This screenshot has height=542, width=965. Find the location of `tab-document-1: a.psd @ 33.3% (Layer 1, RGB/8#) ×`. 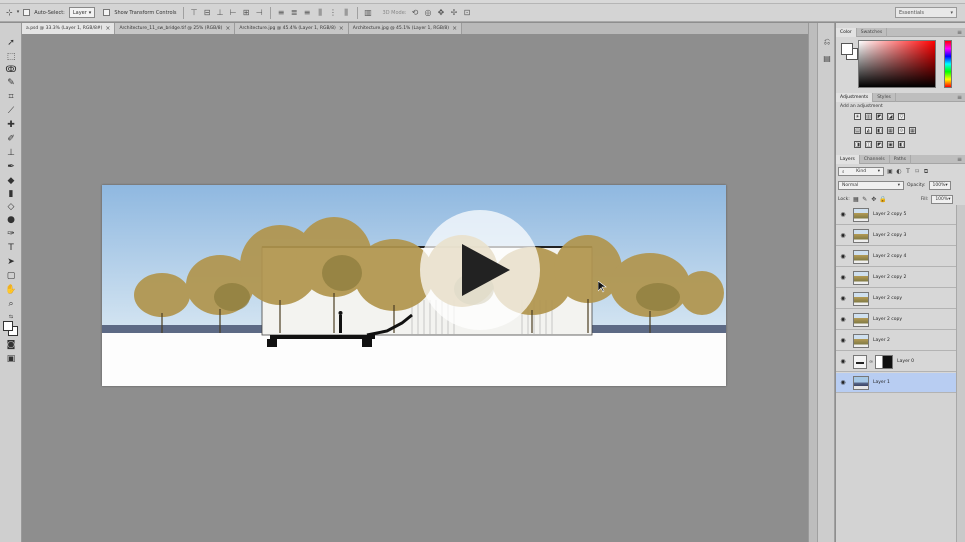

tab-document-1: a.psd @ 33.3% (Layer 1, RGB/8#) × is located at coordinates (69, 28).